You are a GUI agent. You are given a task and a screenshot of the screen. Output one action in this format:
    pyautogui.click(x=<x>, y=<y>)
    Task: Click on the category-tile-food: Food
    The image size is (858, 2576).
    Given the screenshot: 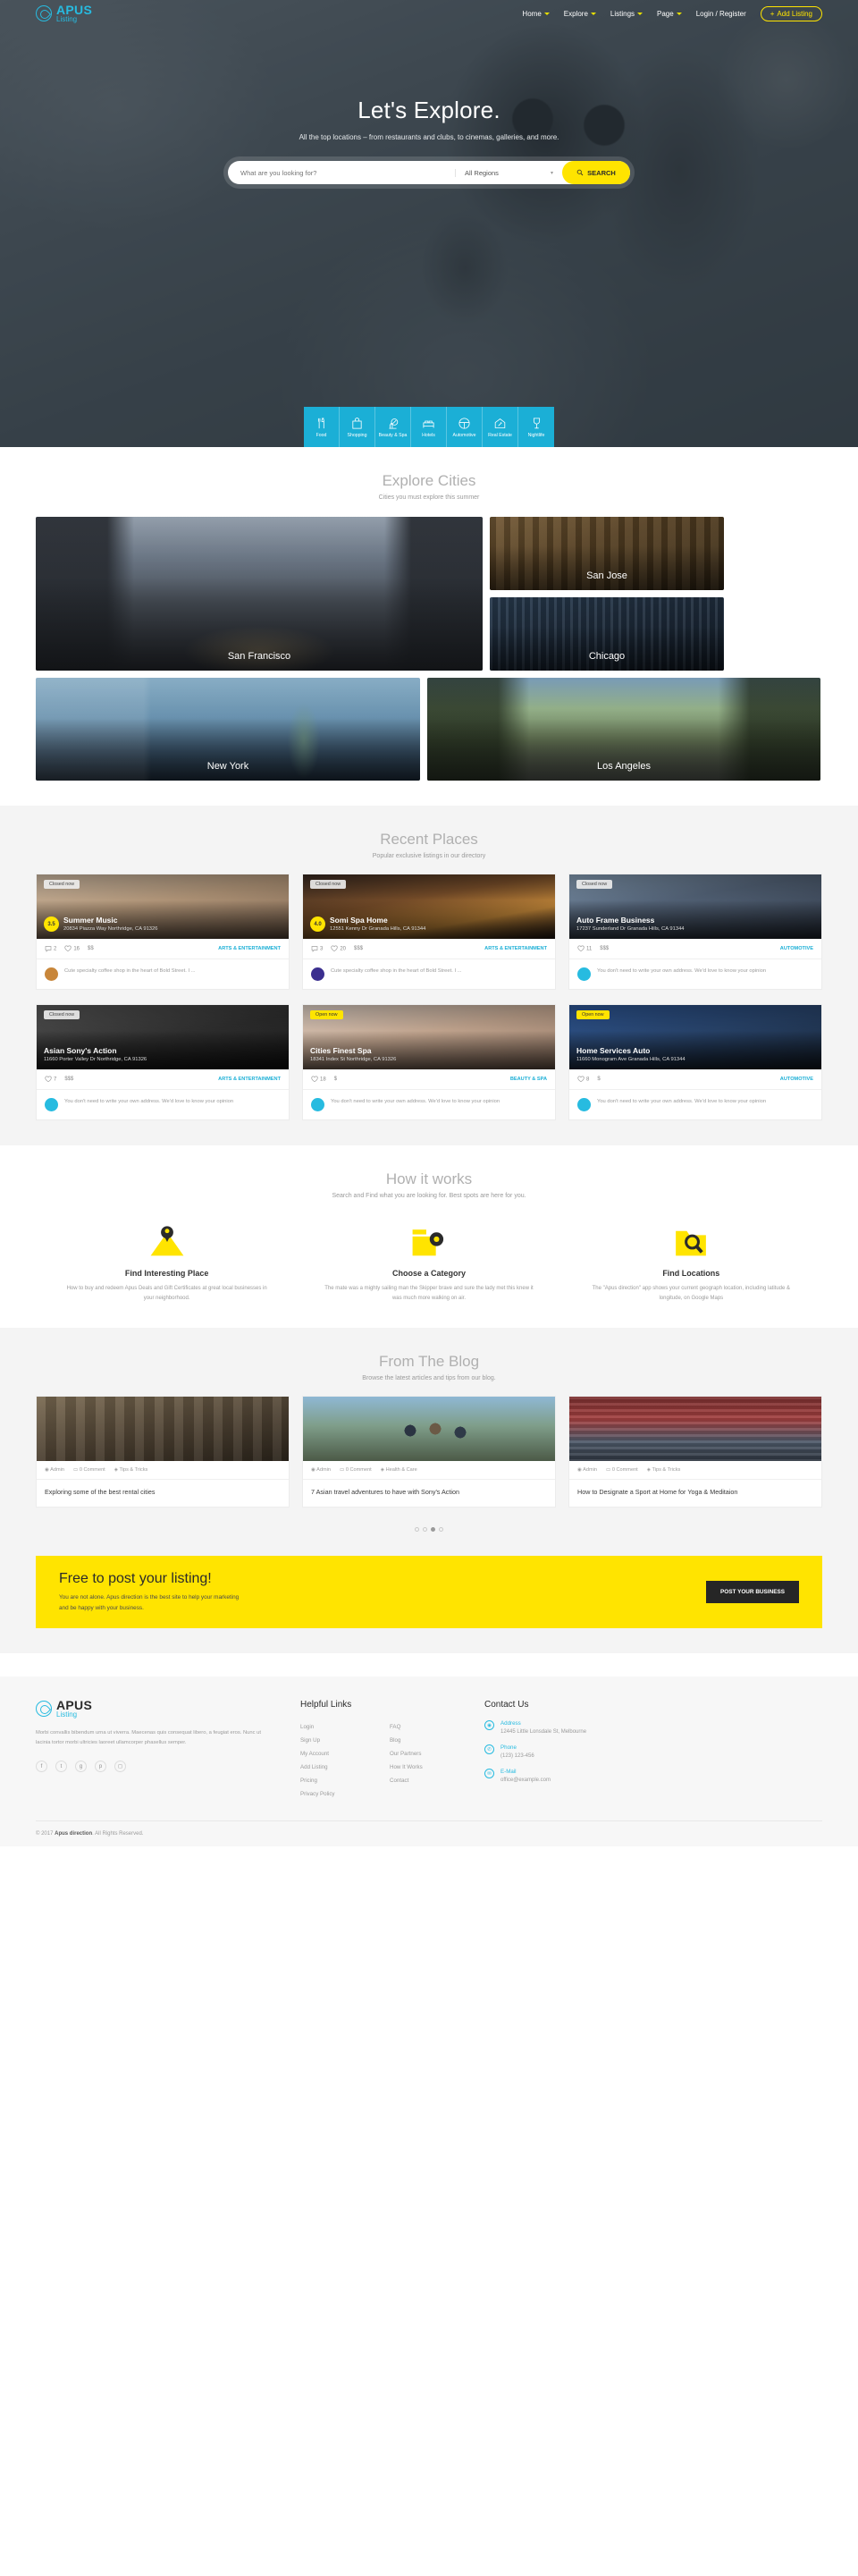 What is the action you would take?
    pyautogui.click(x=322, y=427)
    